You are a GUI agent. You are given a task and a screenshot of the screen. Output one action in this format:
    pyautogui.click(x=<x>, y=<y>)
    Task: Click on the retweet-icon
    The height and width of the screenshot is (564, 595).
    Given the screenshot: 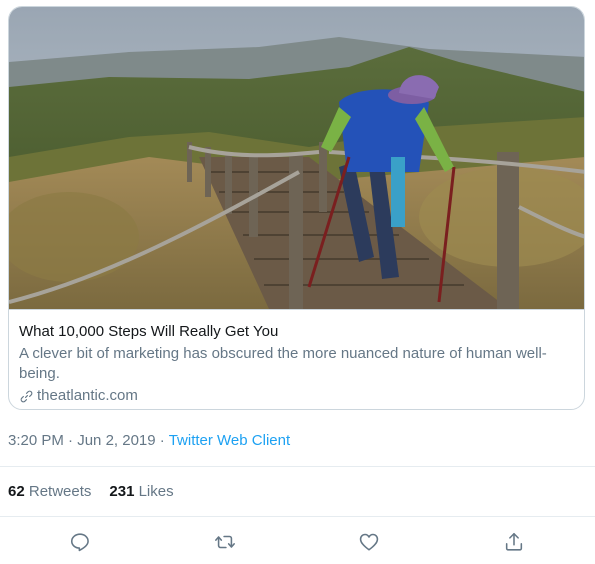 What is the action you would take?
    pyautogui.click(x=225, y=542)
    